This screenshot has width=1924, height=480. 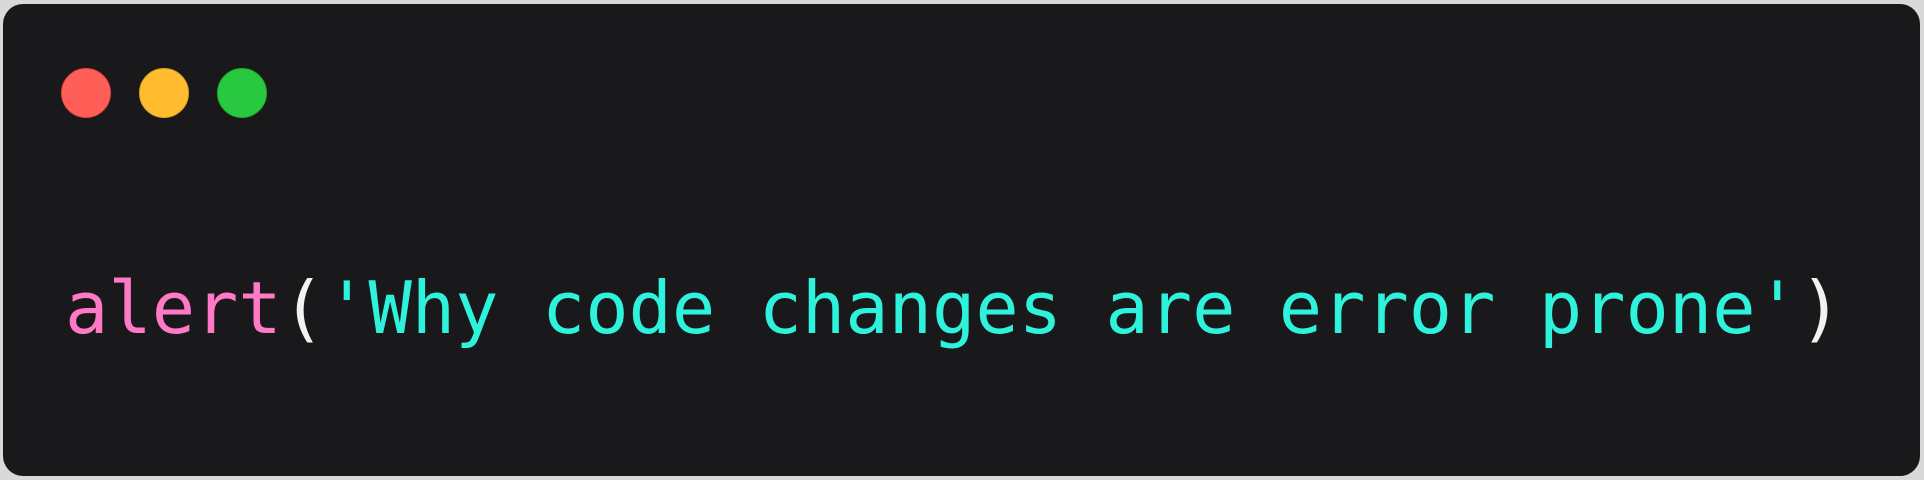 What do you see at coordinates (1820, 308) in the screenshot?
I see `close-paren: )` at bounding box center [1820, 308].